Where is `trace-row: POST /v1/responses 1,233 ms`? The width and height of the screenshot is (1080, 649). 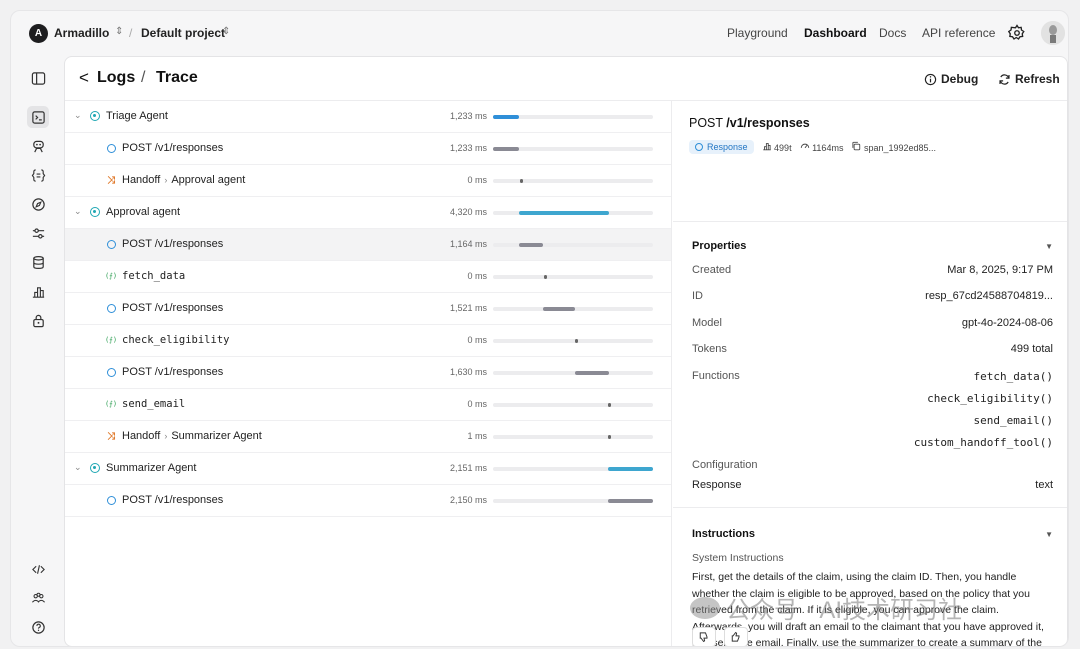
trace-row: POST /v1/responses 1,233 ms is located at coordinates (368, 149).